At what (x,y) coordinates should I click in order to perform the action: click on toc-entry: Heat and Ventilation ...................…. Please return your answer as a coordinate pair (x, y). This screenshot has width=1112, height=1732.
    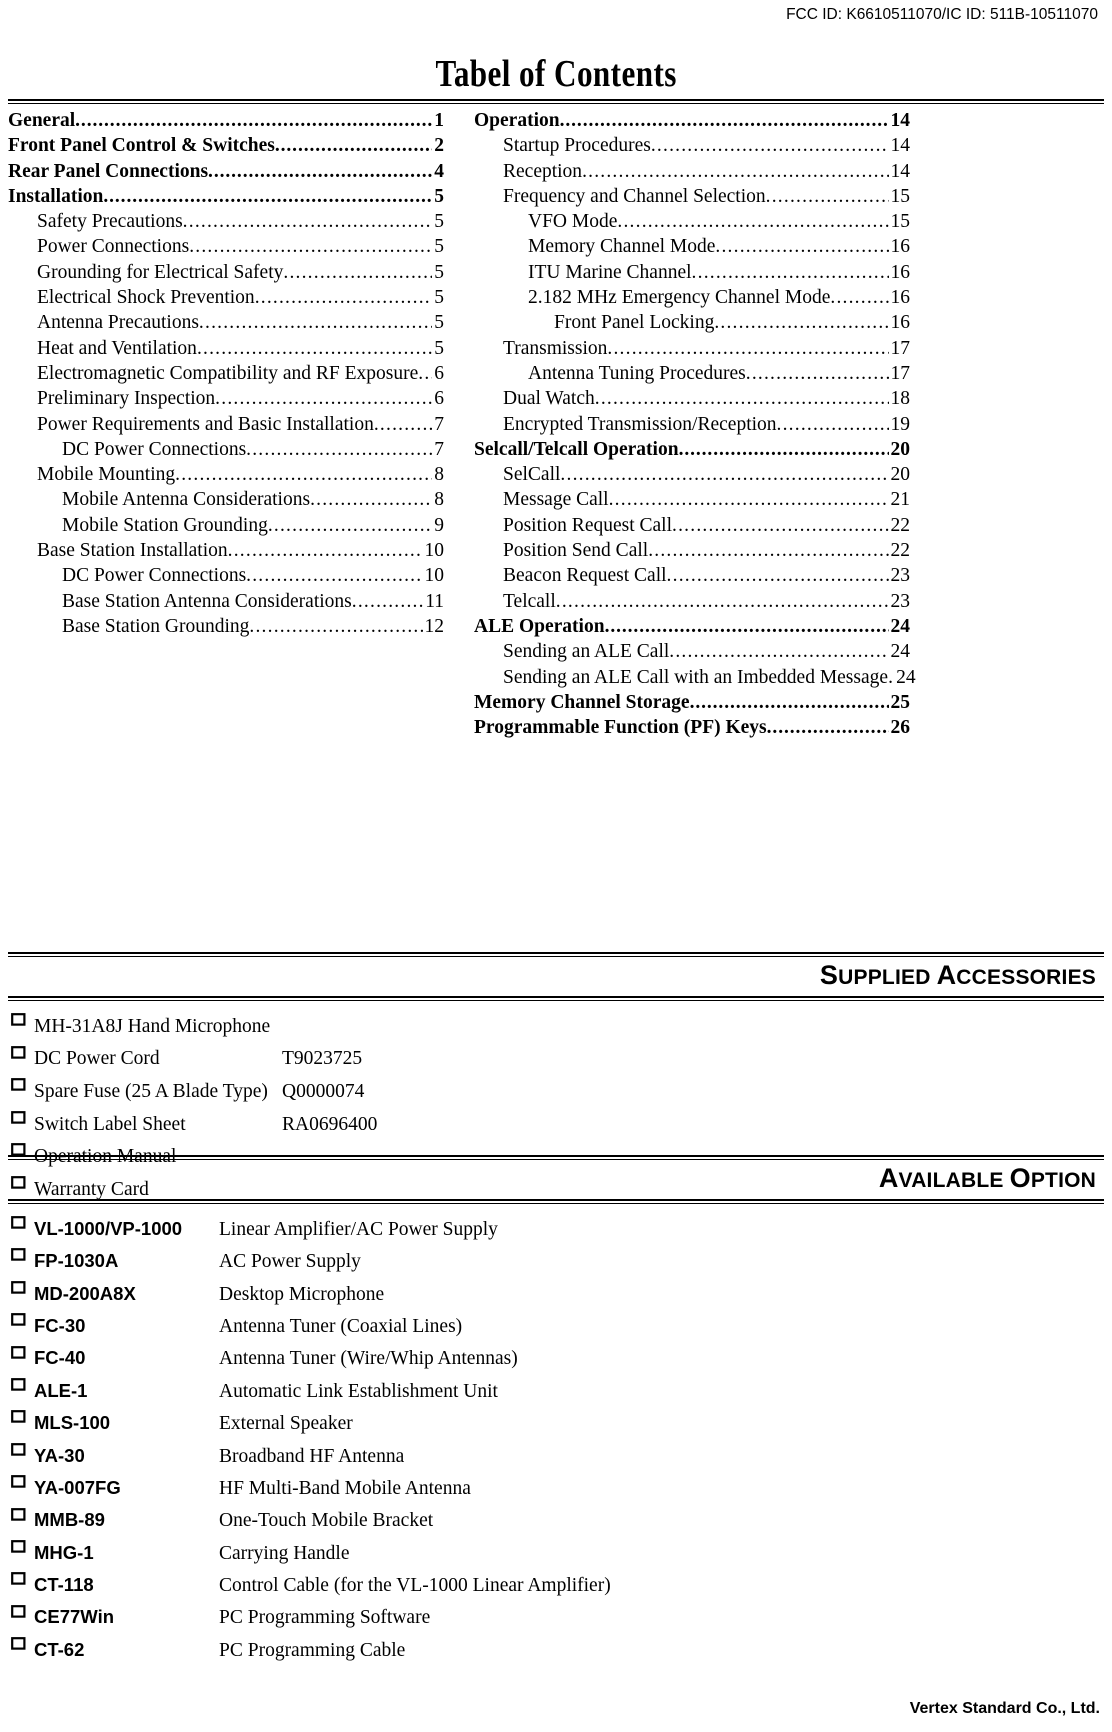
    Looking at the image, I should click on (226, 348).